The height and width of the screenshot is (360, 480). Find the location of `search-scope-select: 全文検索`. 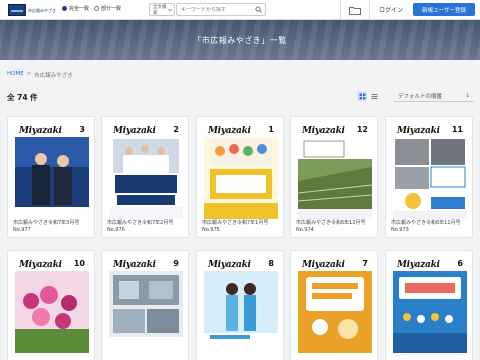

search-scope-select: 全文検索 is located at coordinates (162, 9).